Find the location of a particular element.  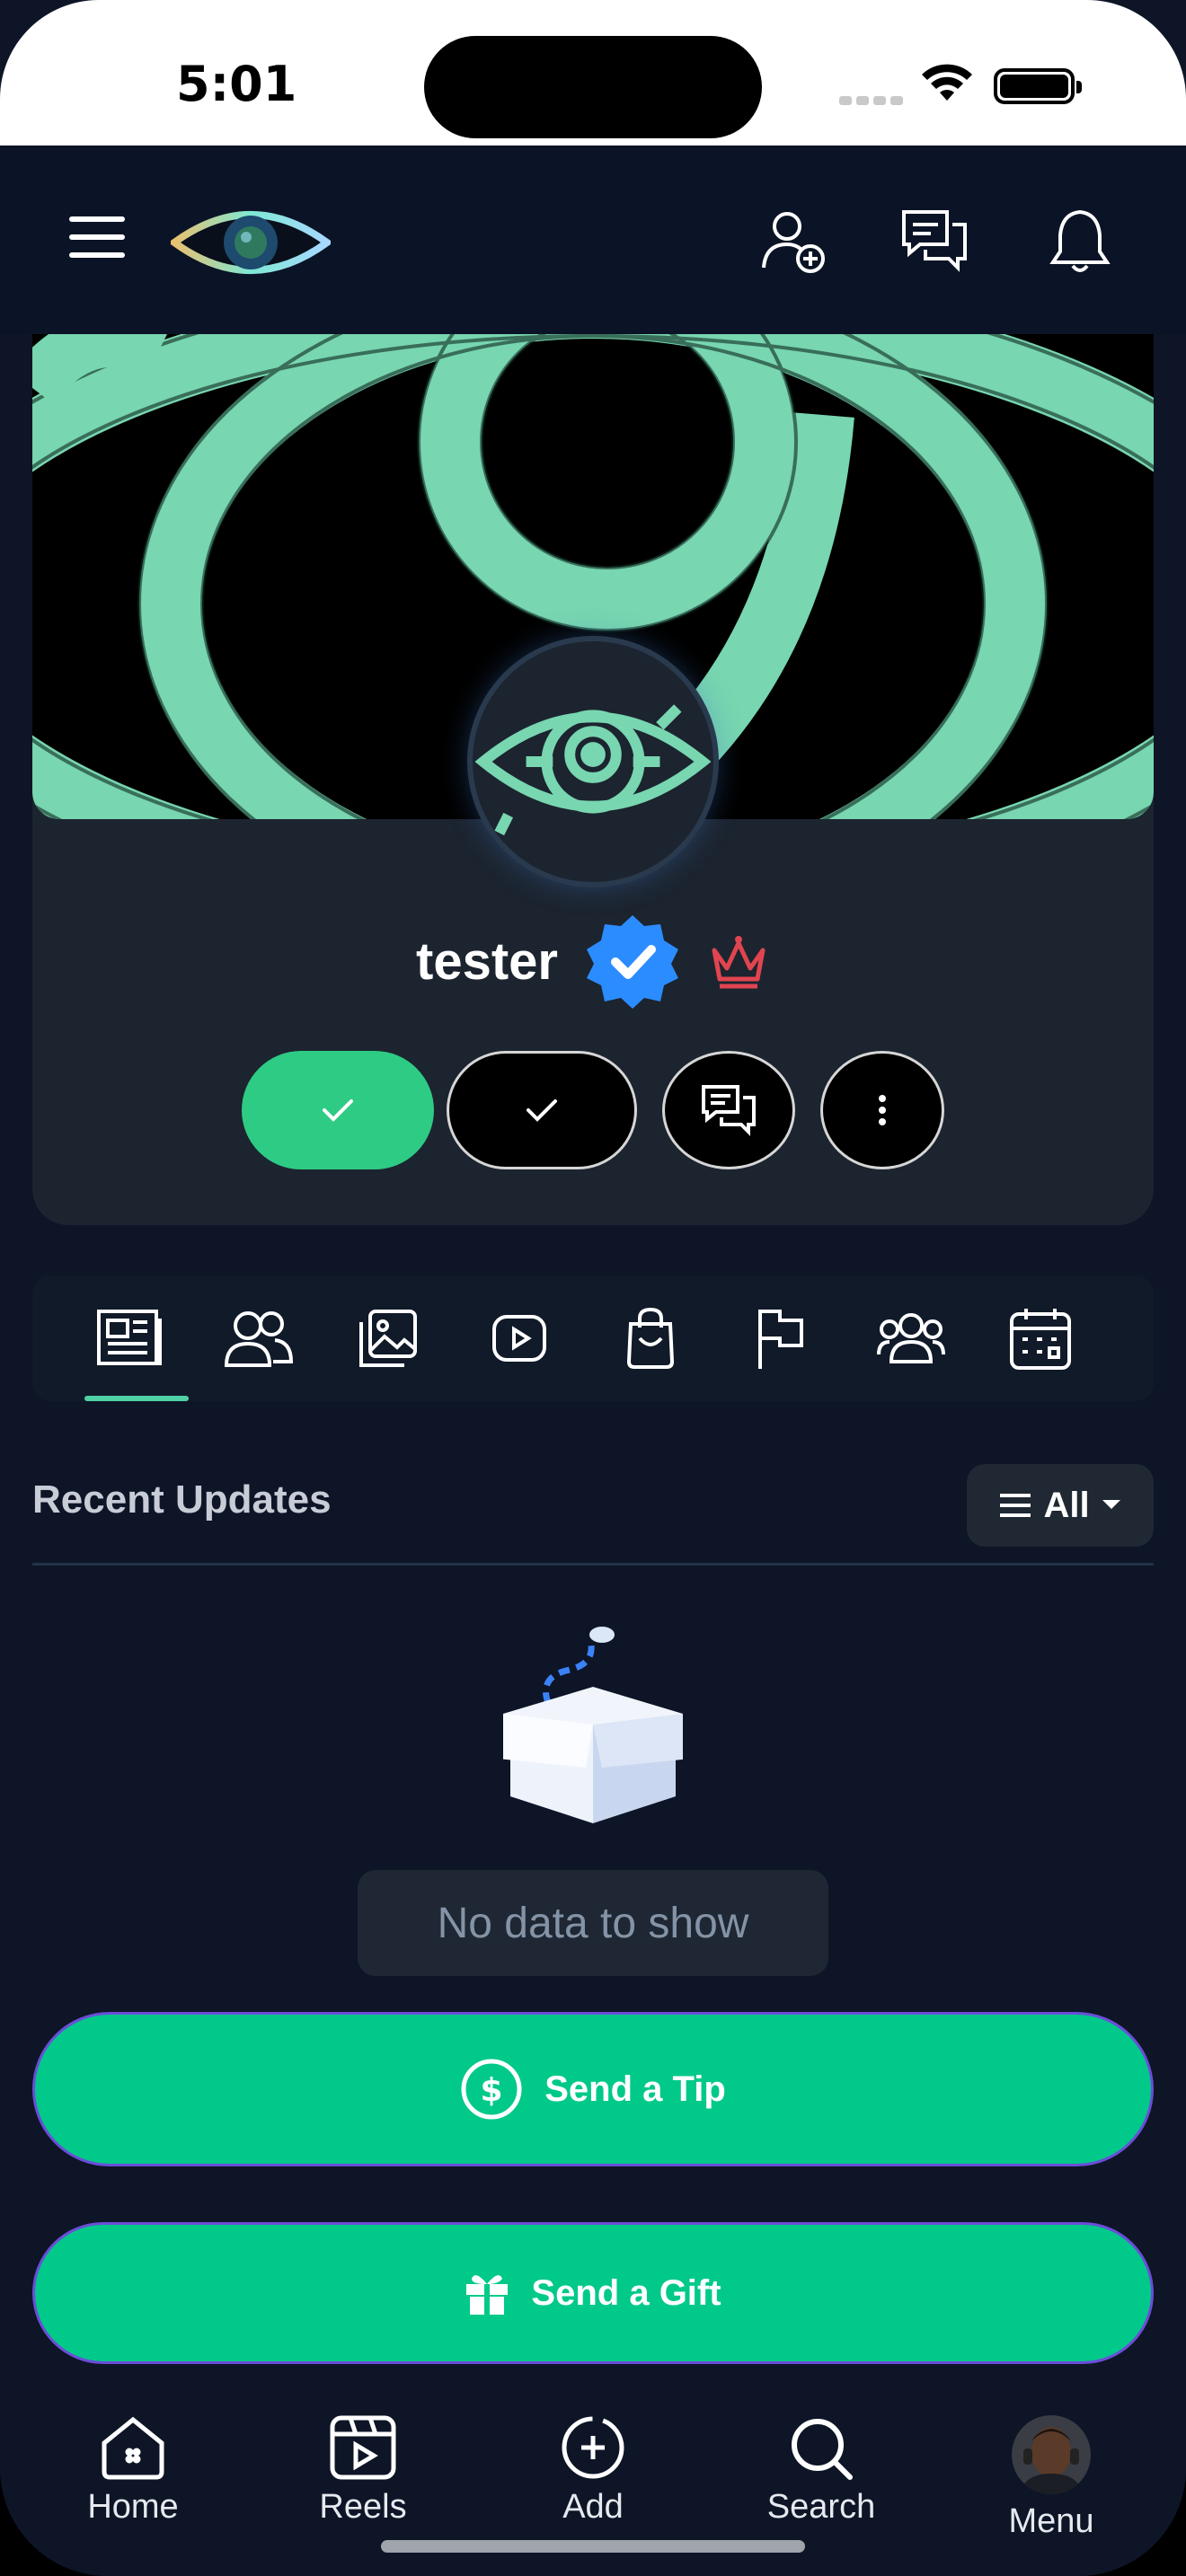

newspaper-icon is located at coordinates (129, 1337).